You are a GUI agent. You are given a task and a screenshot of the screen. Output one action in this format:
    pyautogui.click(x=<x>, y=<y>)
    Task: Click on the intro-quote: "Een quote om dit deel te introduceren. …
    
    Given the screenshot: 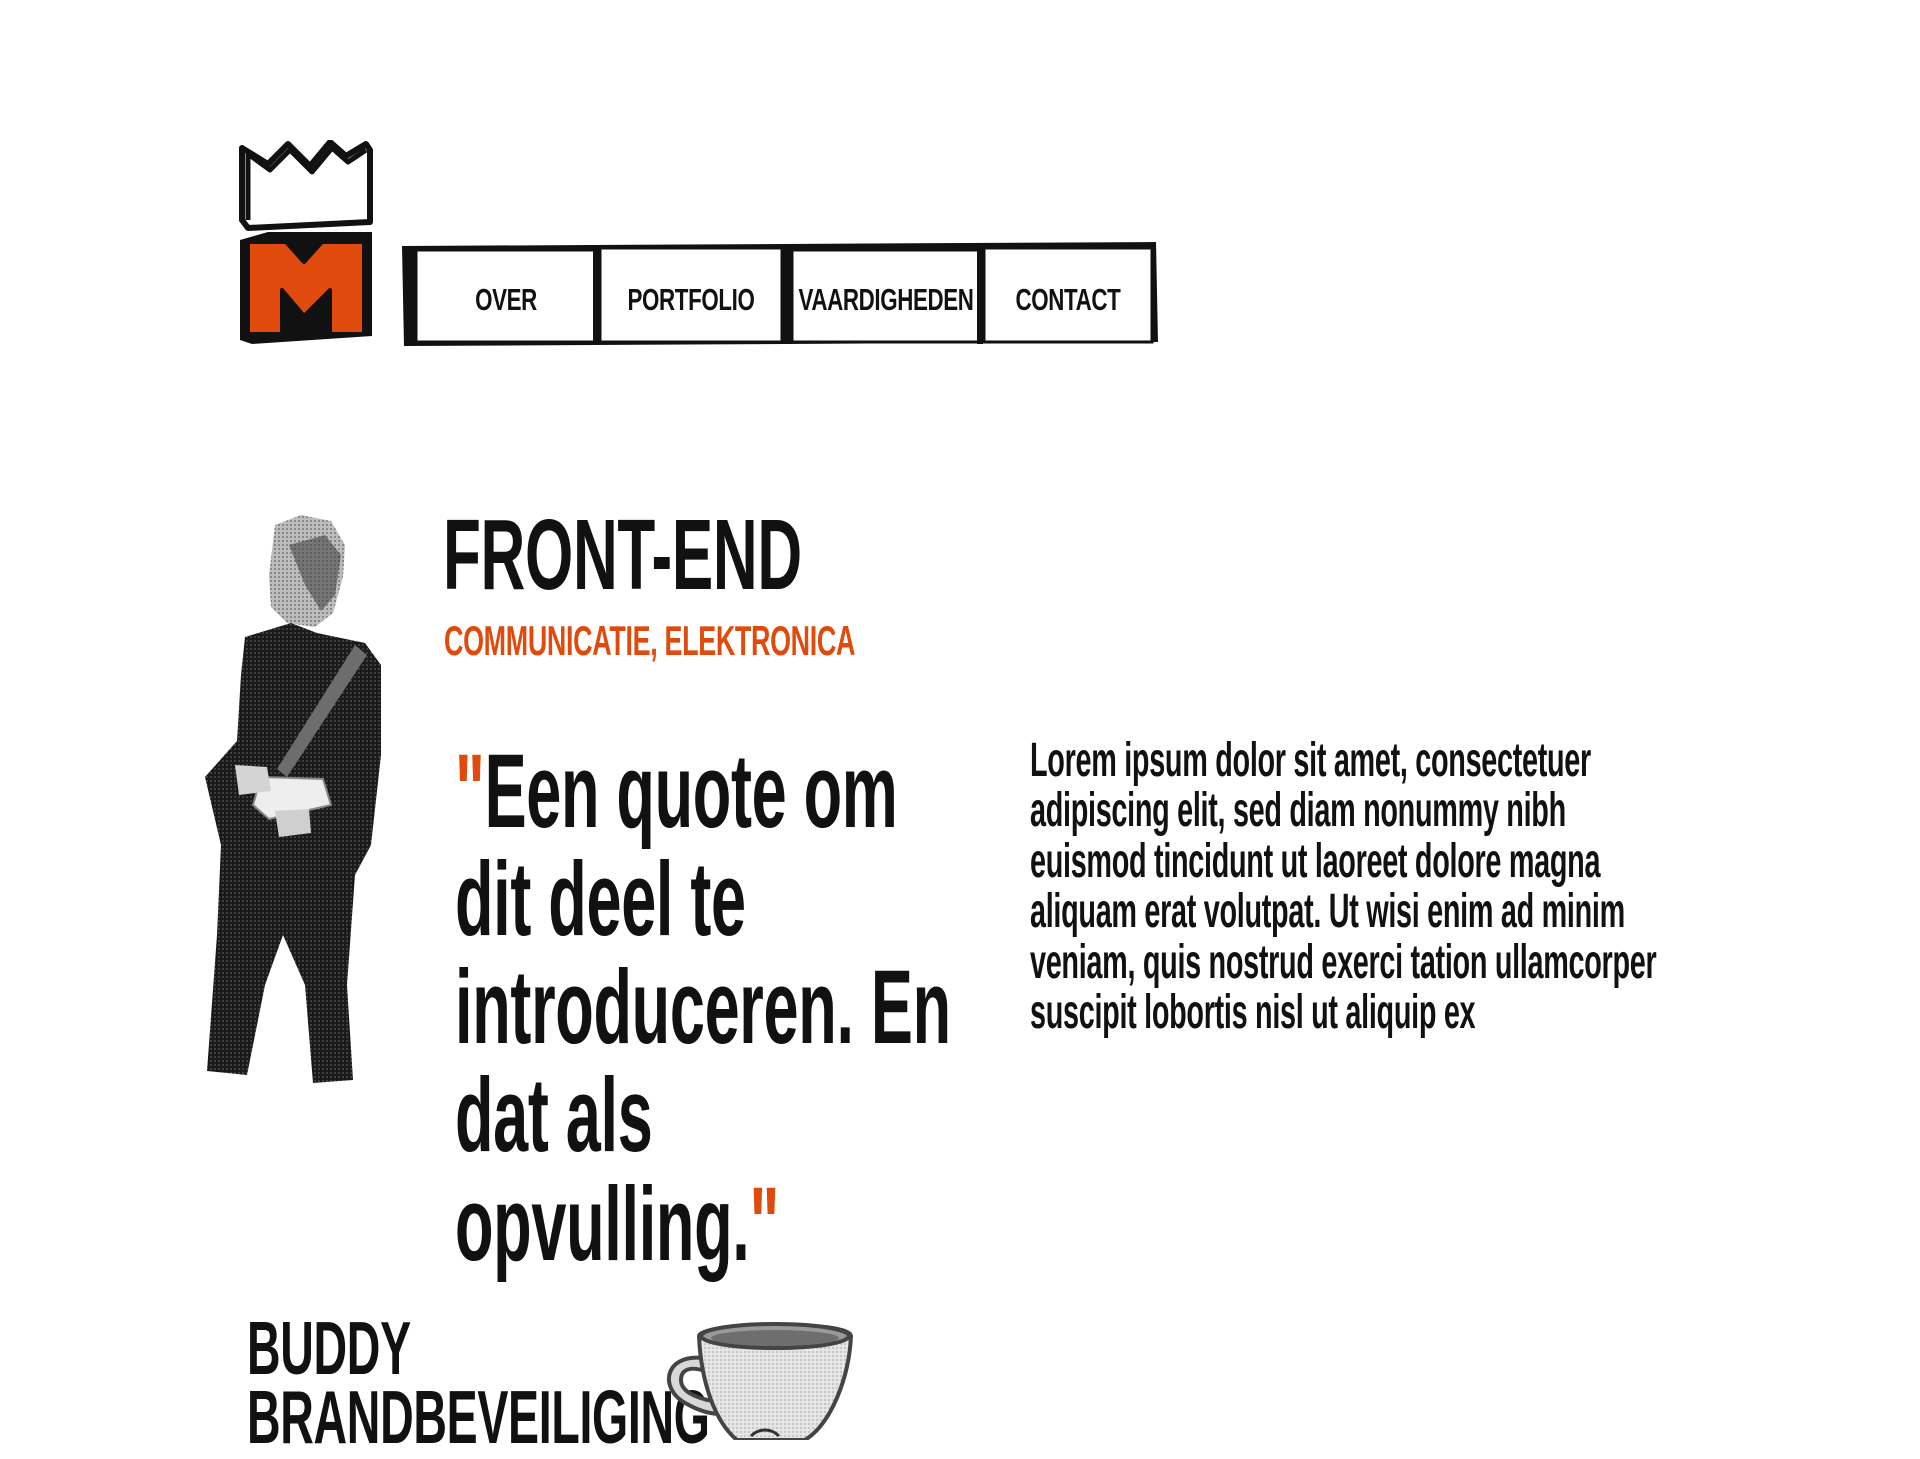 What is the action you would take?
    pyautogui.click(x=722, y=1008)
    